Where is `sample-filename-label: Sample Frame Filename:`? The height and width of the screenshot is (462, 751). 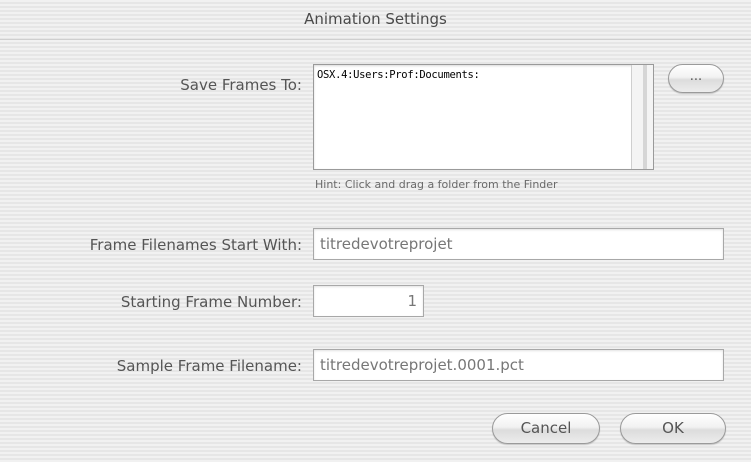
sample-filename-label: Sample Frame Filename: is located at coordinates (209, 366).